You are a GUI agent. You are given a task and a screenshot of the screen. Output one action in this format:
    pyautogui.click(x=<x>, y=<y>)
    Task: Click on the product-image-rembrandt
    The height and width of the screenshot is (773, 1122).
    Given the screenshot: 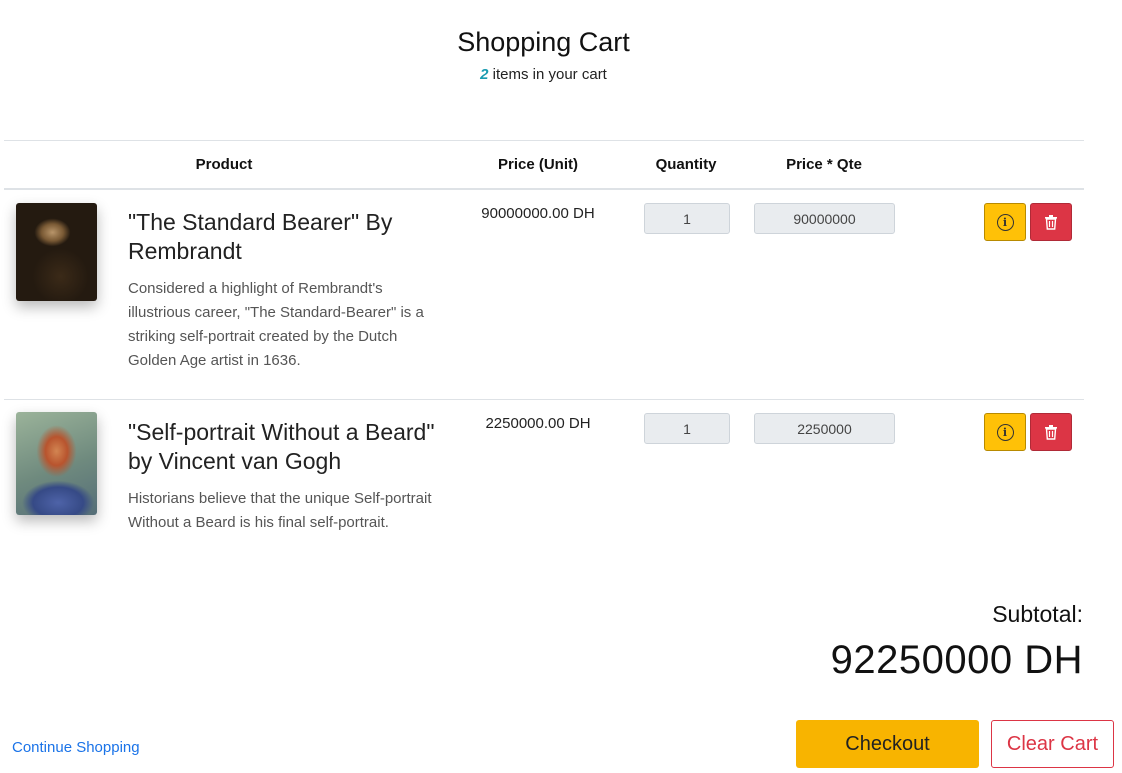 What is the action you would take?
    pyautogui.click(x=56, y=252)
    